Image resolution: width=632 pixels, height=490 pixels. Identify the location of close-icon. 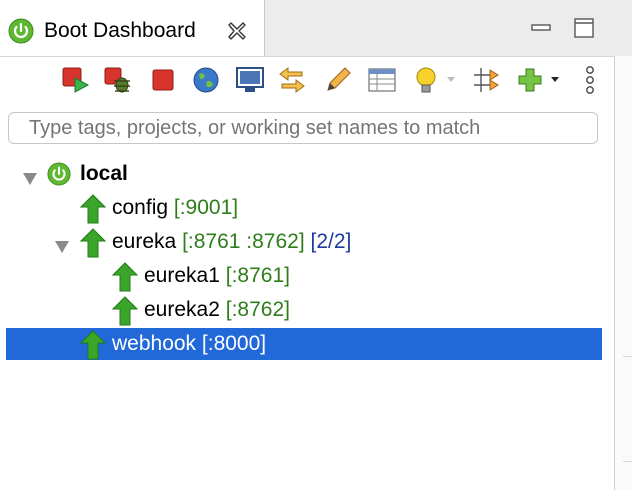
(237, 33).